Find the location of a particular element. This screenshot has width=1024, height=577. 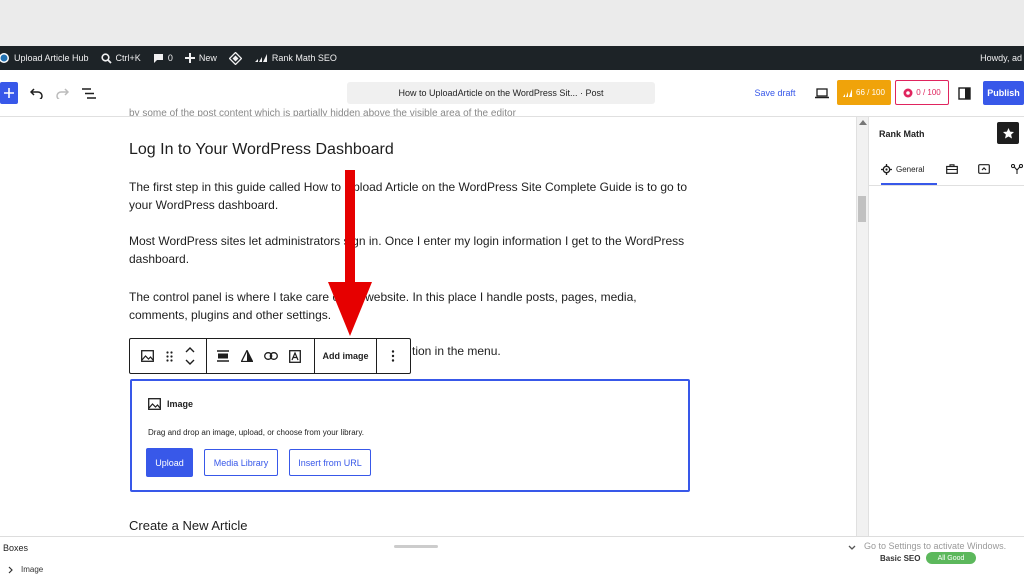

upload-button: Upload is located at coordinates (169, 462).